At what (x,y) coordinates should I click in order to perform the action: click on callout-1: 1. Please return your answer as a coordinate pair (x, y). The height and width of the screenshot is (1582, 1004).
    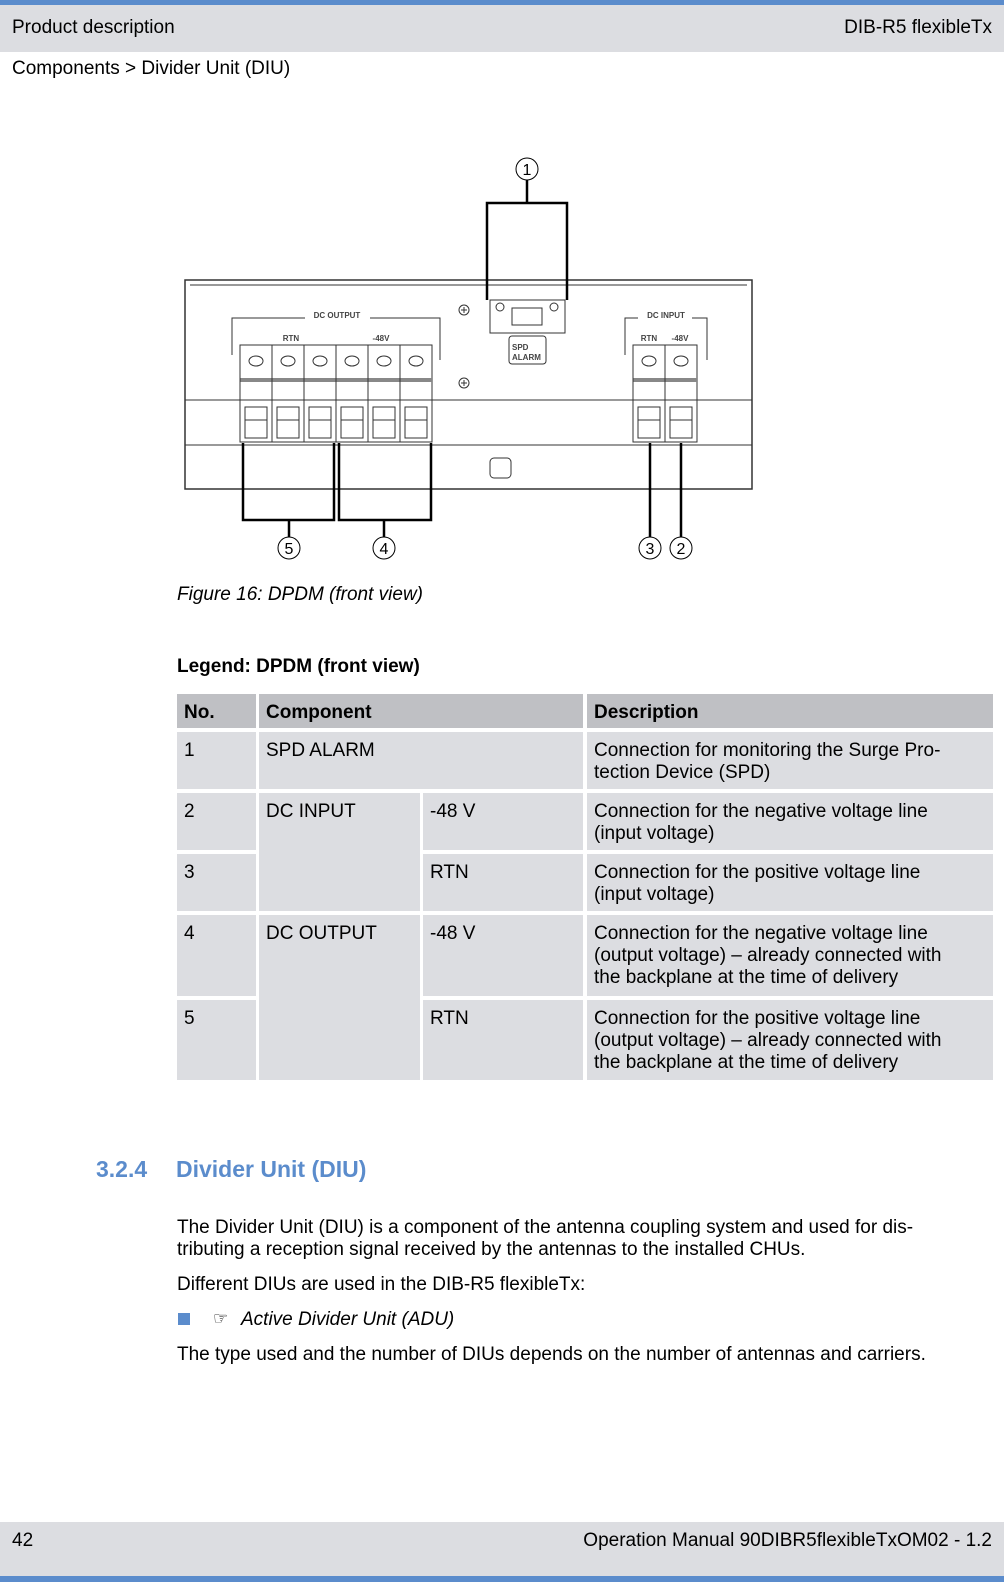
    Looking at the image, I should click on (527, 169).